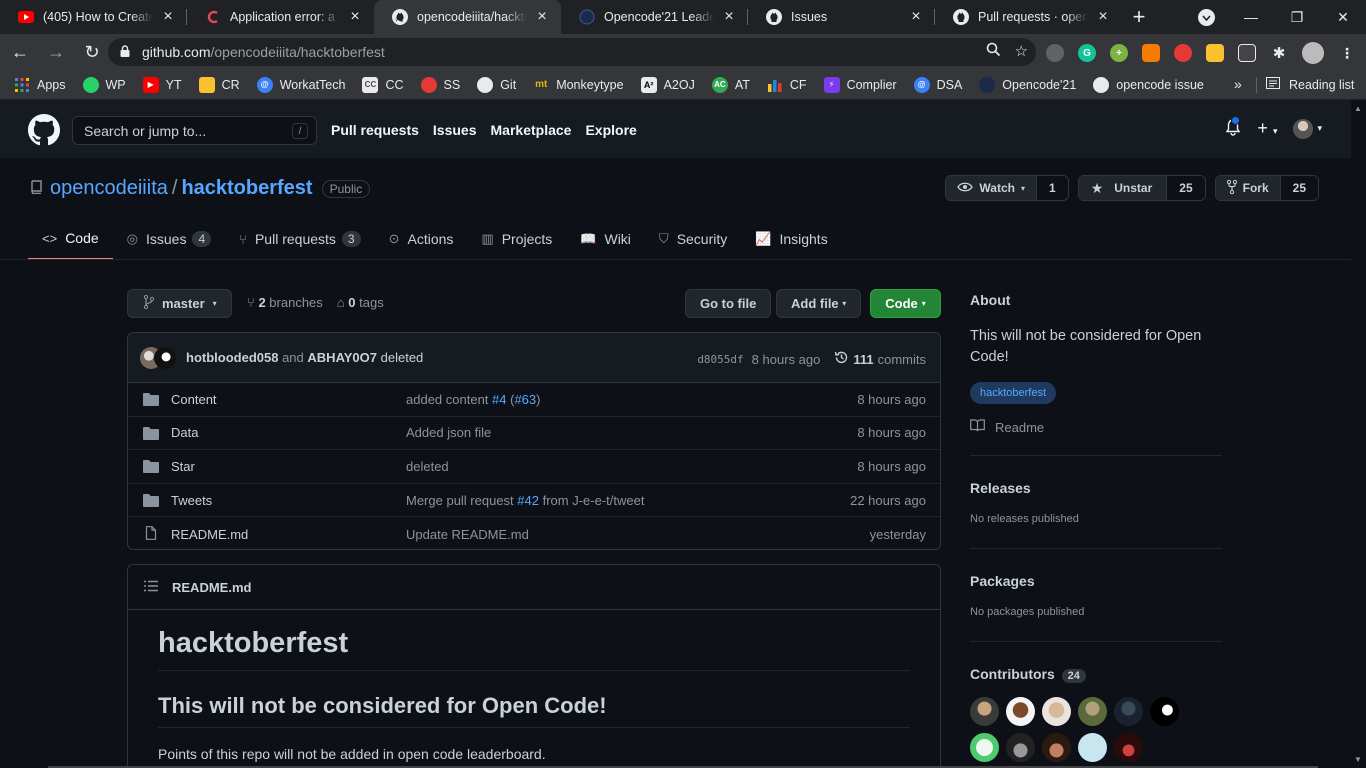  What do you see at coordinates (1028, 17) in the screenshot?
I see `browser-tab-pull-requests: Pull requests · openco ×` at bounding box center [1028, 17].